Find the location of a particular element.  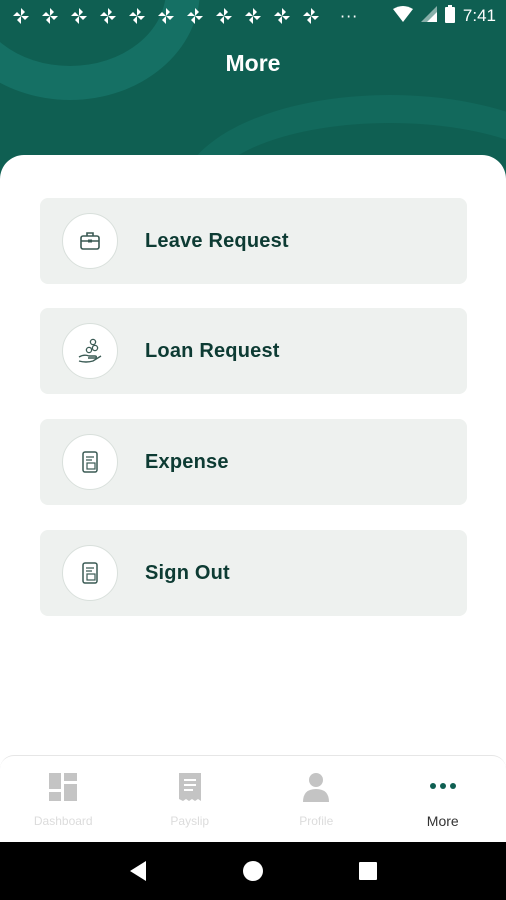

tab-label: Profile is located at coordinates (316, 821).